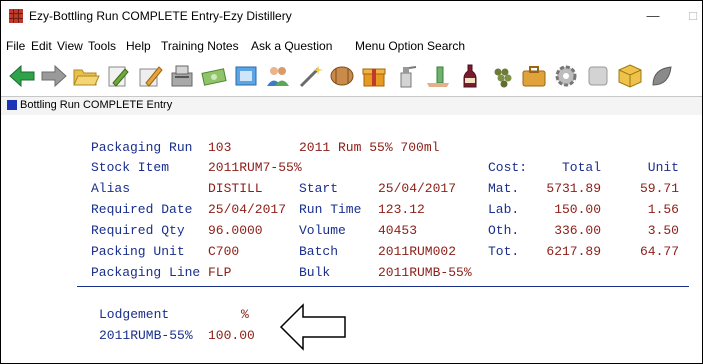  I want to click on panel-header: Bottling Run COMPLETE Entry, so click(351, 106).